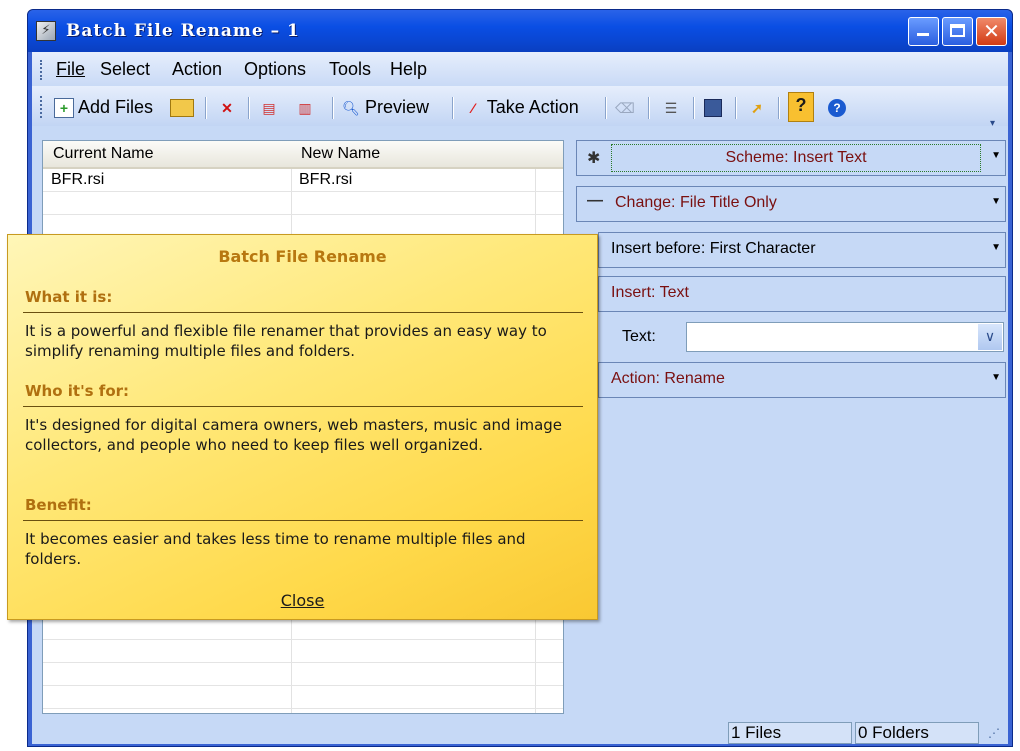 This screenshot has height=751, width=1020. I want to click on remove-button: ✕, so click(227, 107).